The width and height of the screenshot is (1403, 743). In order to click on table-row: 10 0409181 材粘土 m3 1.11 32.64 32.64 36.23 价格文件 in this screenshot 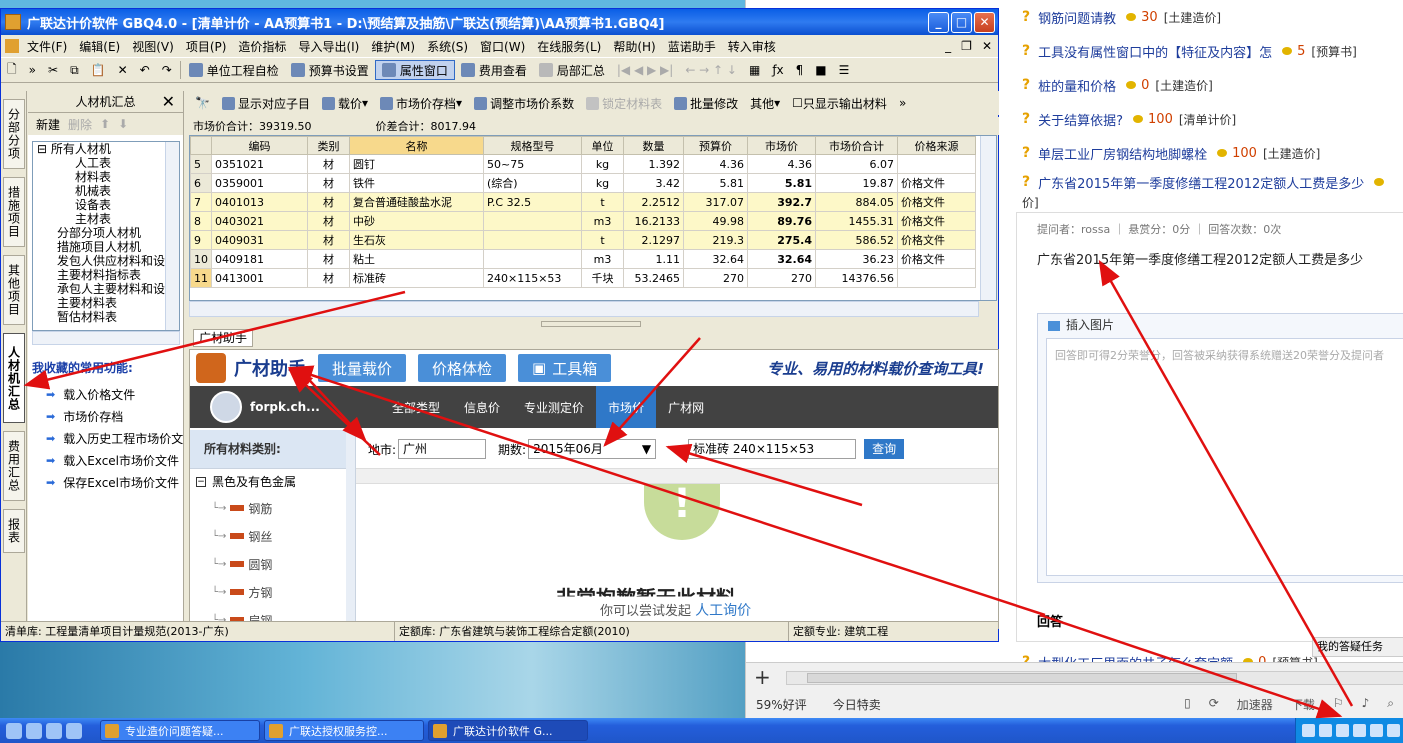, I will do `click(583, 259)`.